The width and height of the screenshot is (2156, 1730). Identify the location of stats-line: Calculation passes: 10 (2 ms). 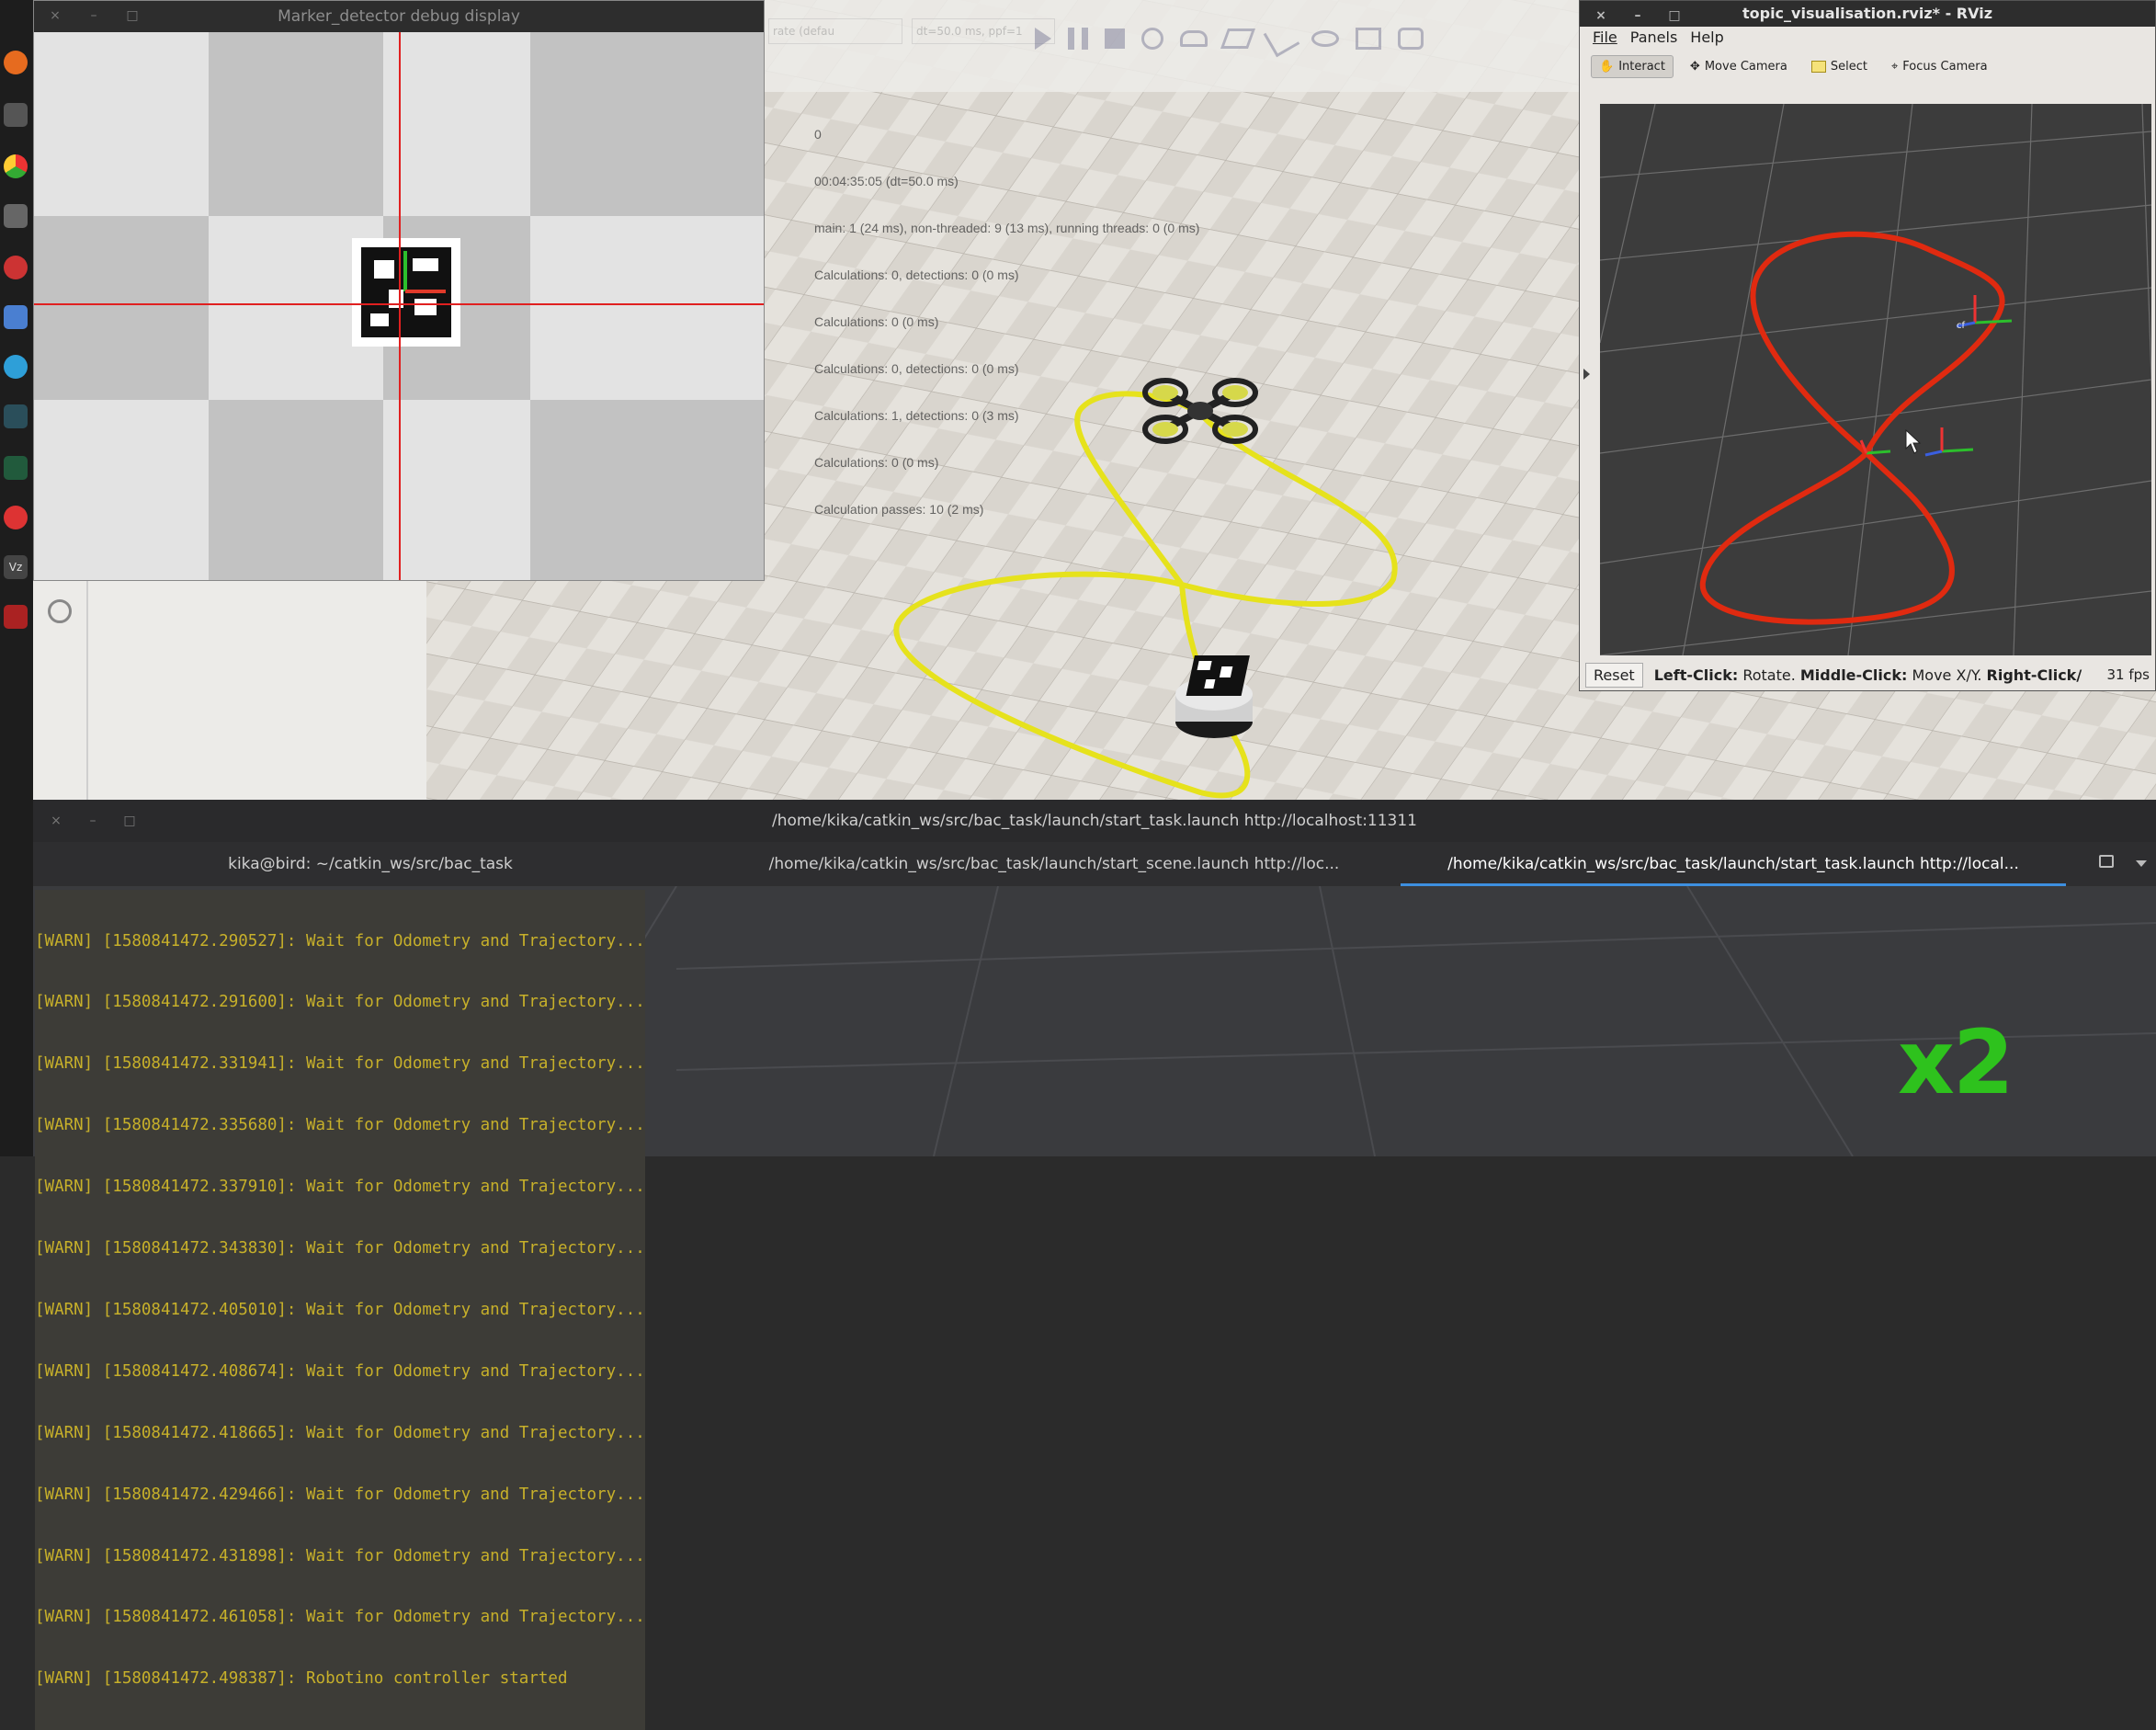
(899, 509).